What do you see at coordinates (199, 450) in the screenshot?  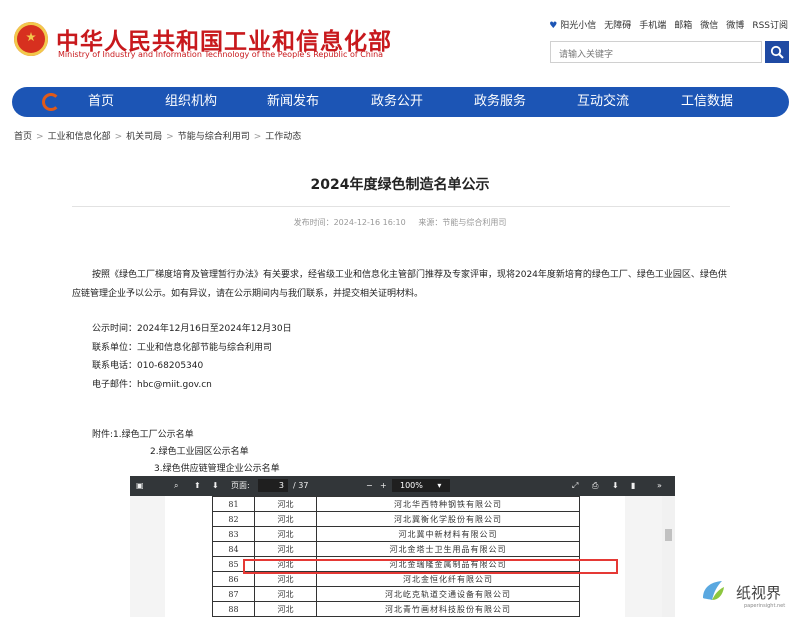 I see `attachment-2-link: 2.绿色工业园区公示名单` at bounding box center [199, 450].